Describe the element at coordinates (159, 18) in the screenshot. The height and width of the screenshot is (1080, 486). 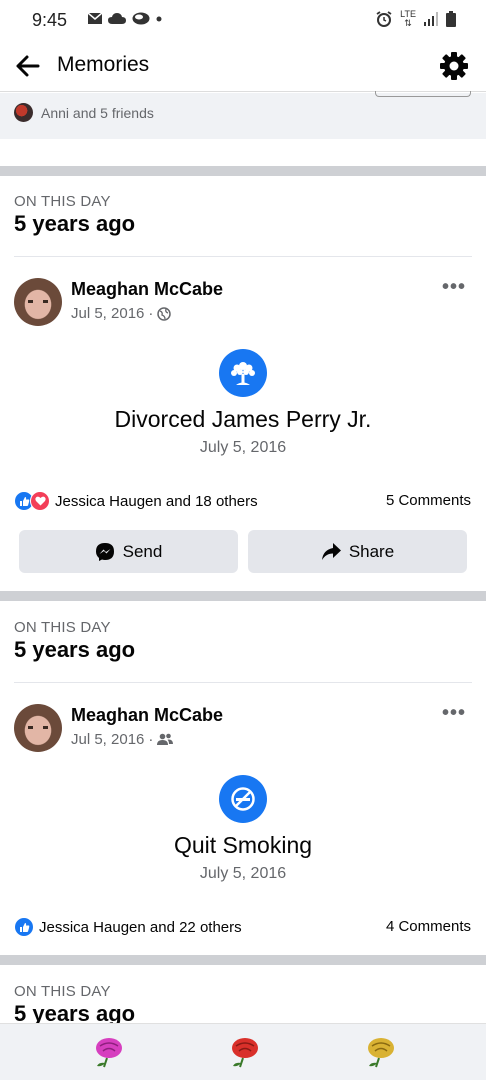
I see `dot-icon` at that location.